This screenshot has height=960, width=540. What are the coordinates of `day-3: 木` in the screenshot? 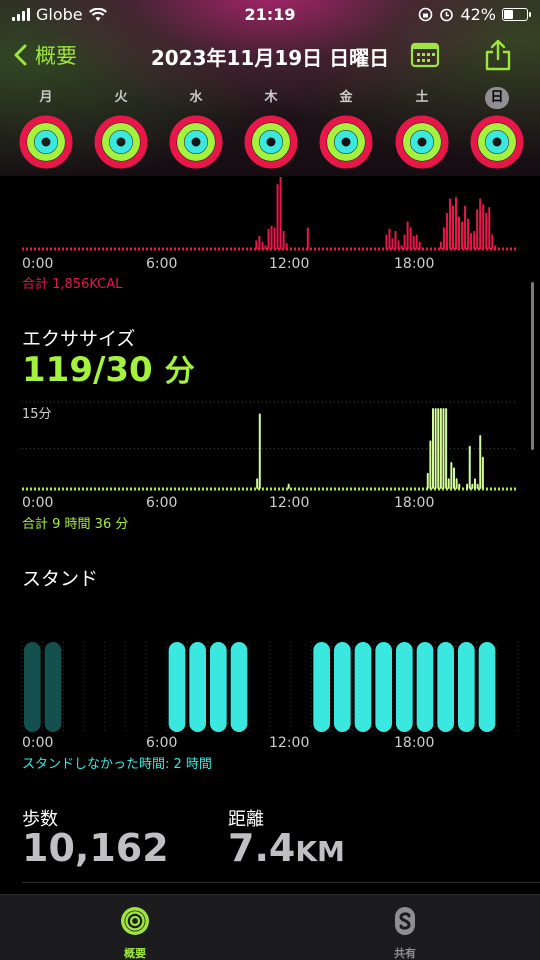 It's located at (271, 129).